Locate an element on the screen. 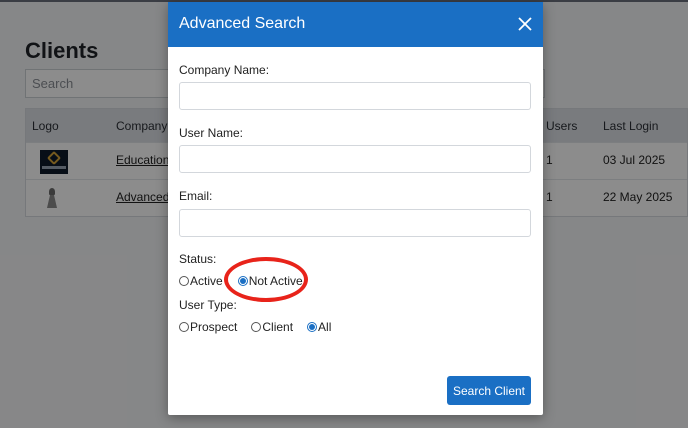  user-name-label: User Name: is located at coordinates (211, 133).